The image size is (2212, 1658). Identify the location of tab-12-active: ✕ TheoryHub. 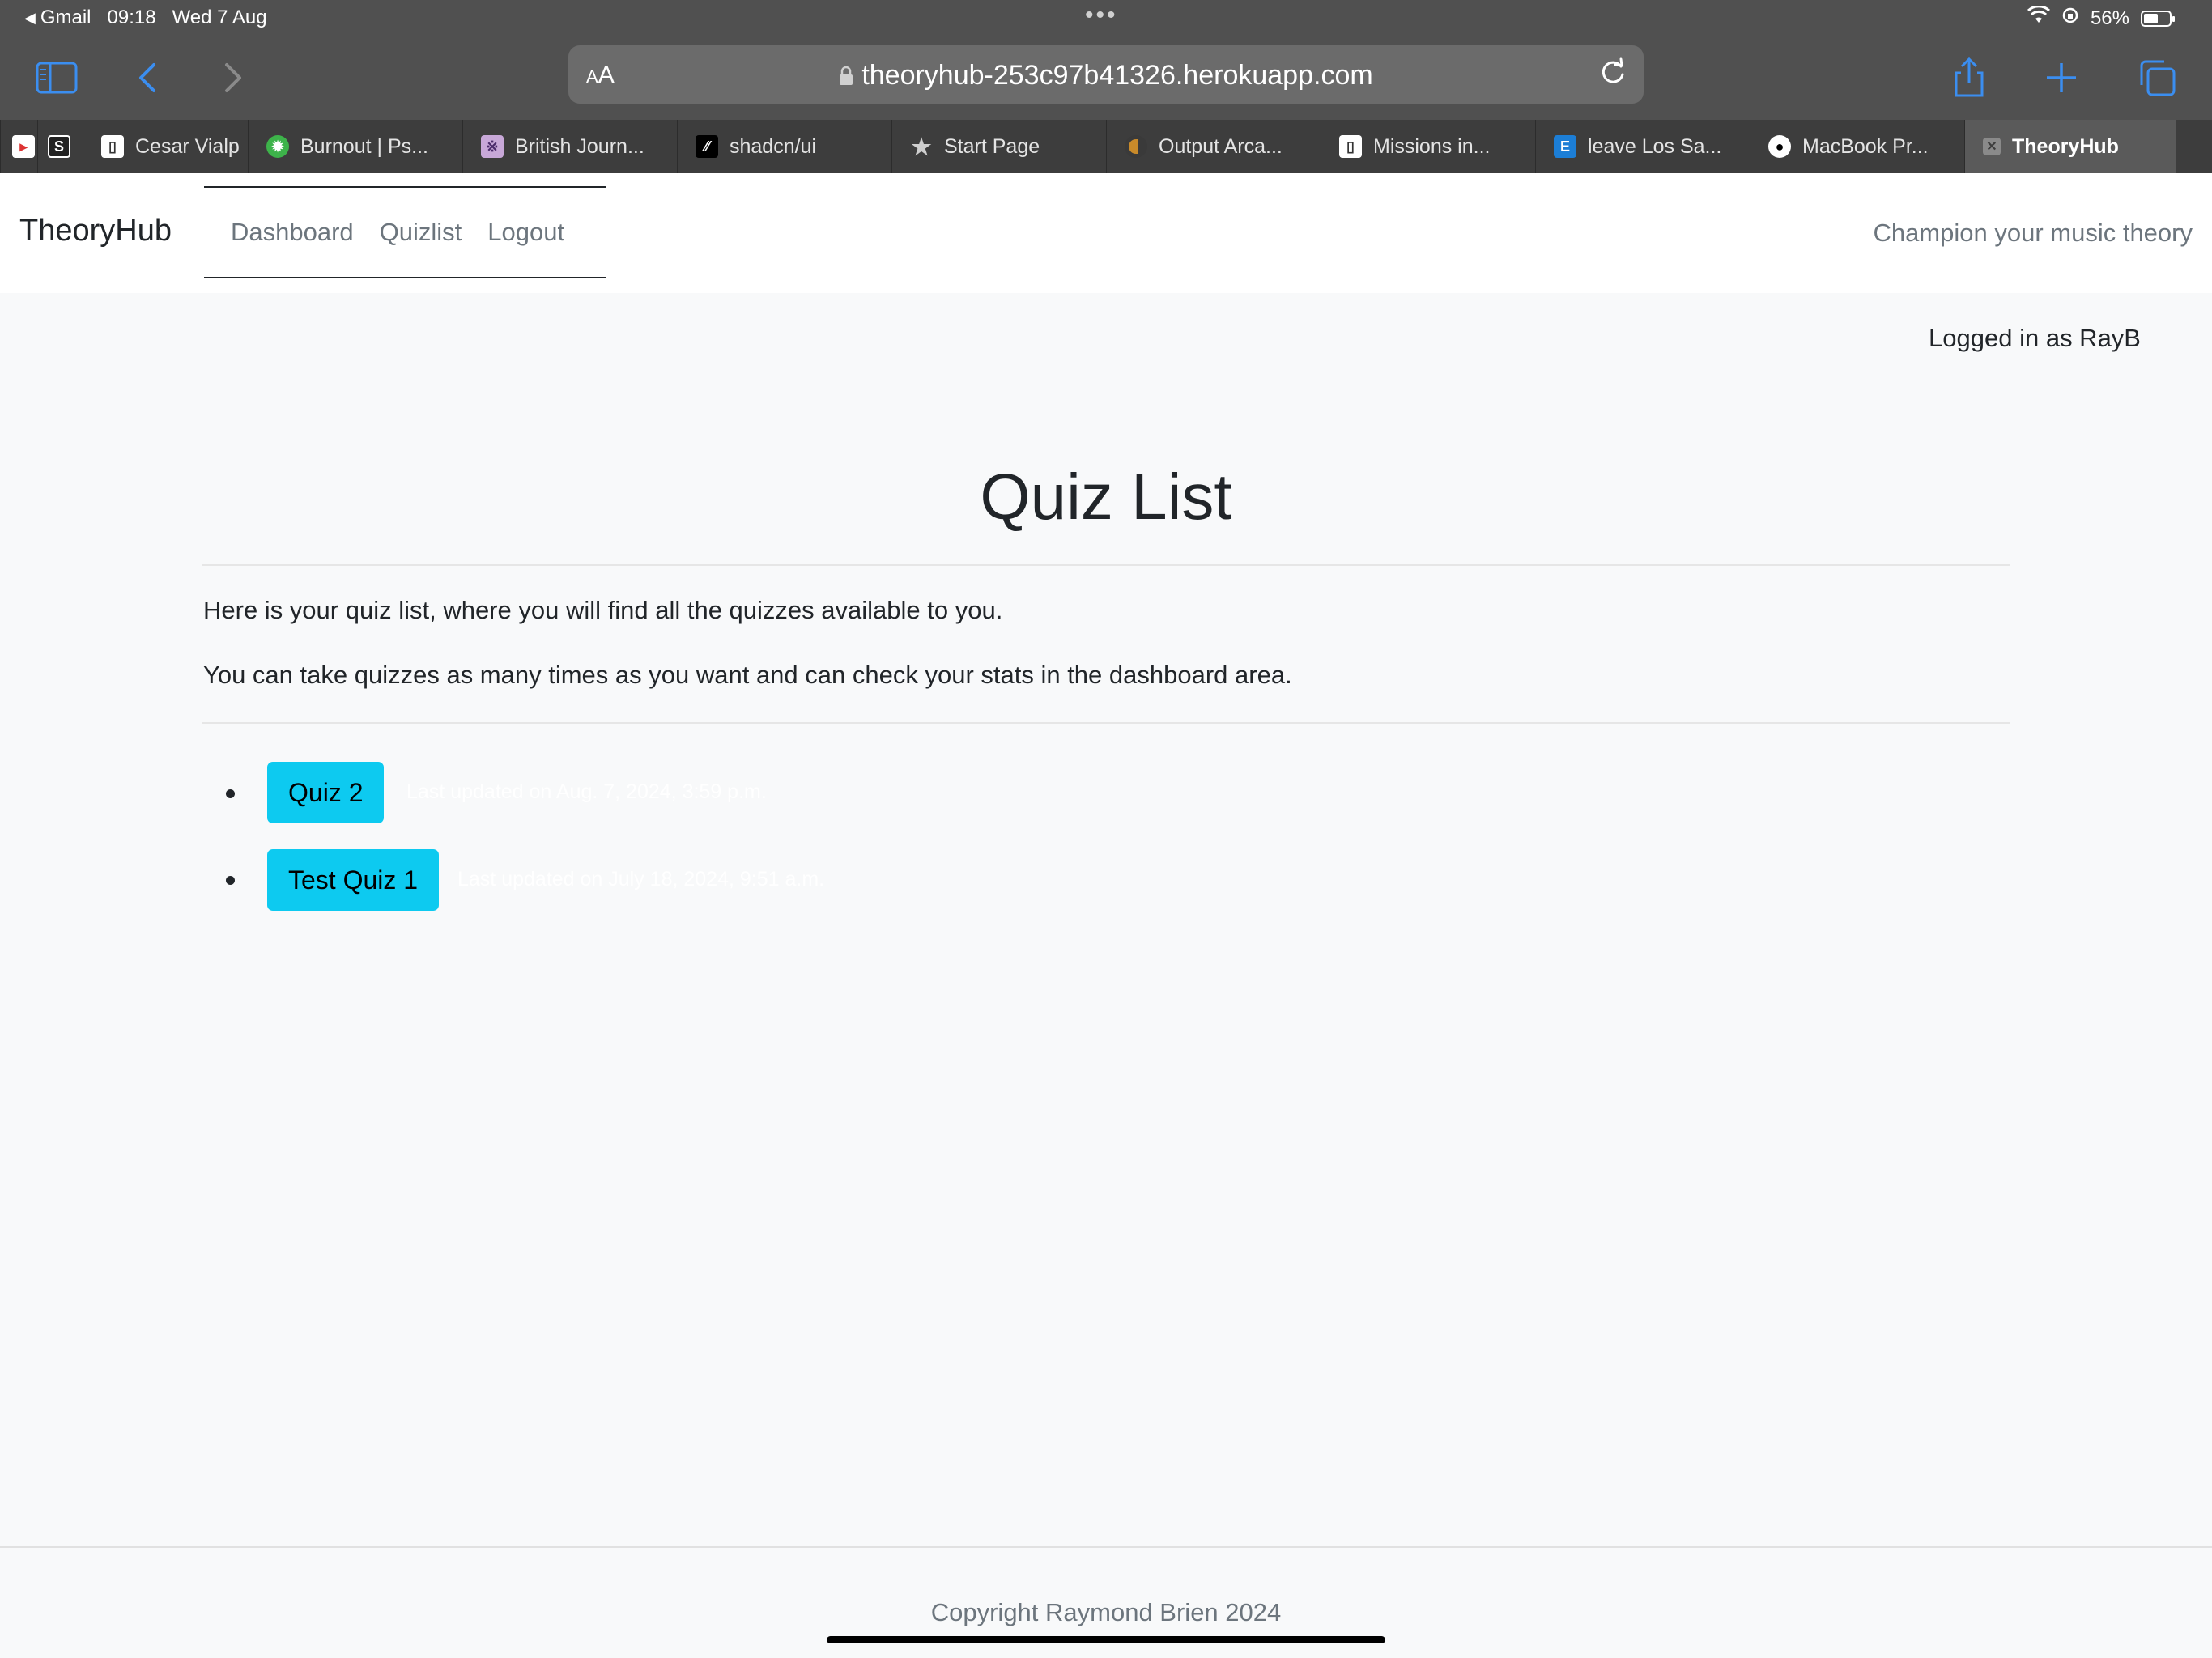
(2070, 146).